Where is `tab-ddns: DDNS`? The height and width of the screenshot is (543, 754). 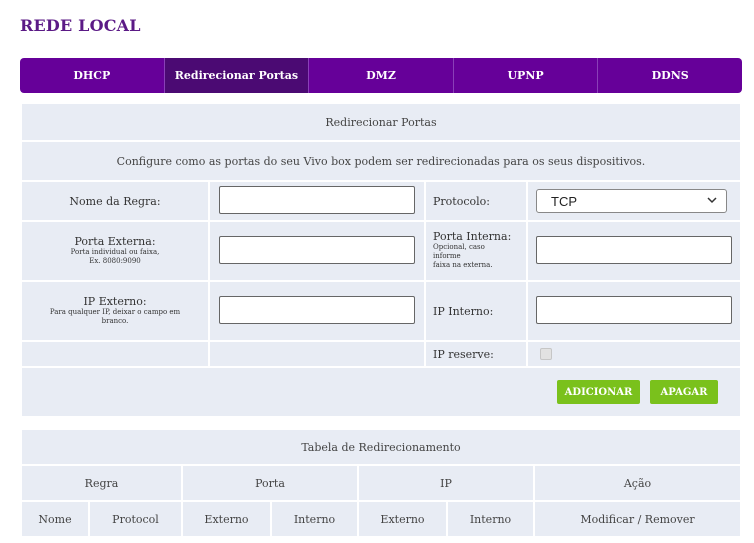
tab-ddns: DDNS is located at coordinates (670, 75).